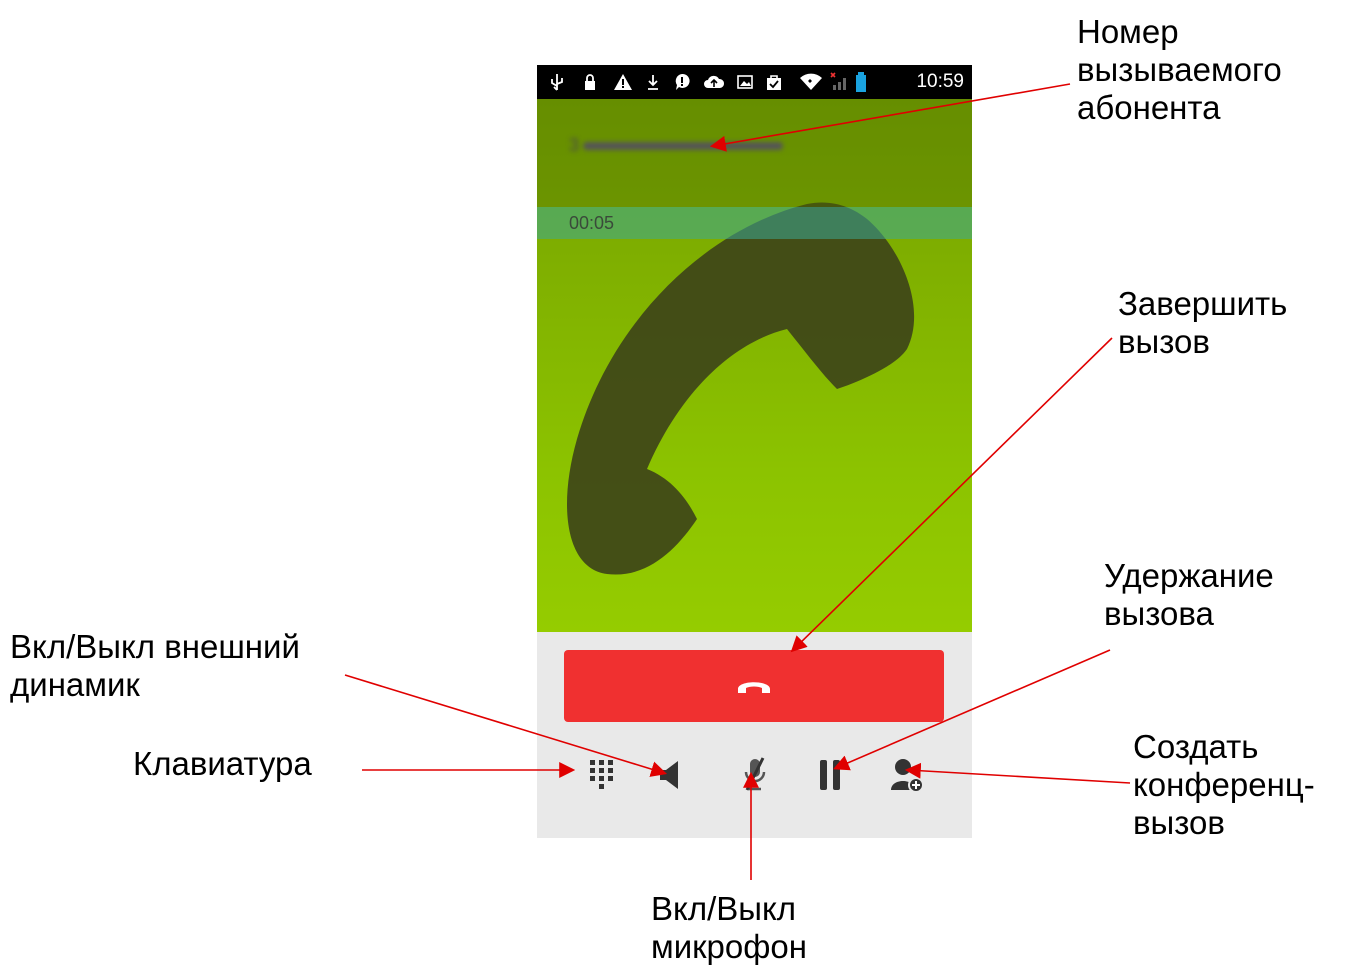 This screenshot has height=977, width=1370. What do you see at coordinates (774, 82) in the screenshot?
I see `bag-icon` at bounding box center [774, 82].